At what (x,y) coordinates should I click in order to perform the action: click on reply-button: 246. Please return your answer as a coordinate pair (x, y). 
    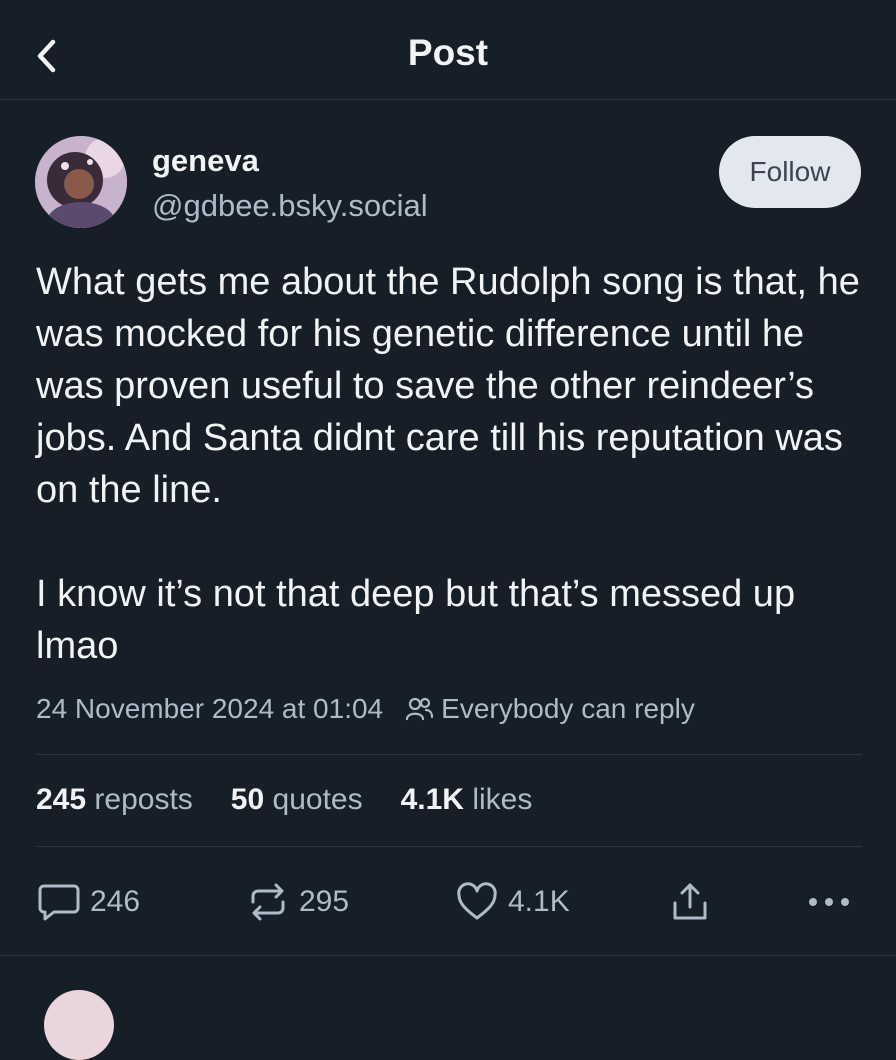
    Looking at the image, I should click on (89, 902).